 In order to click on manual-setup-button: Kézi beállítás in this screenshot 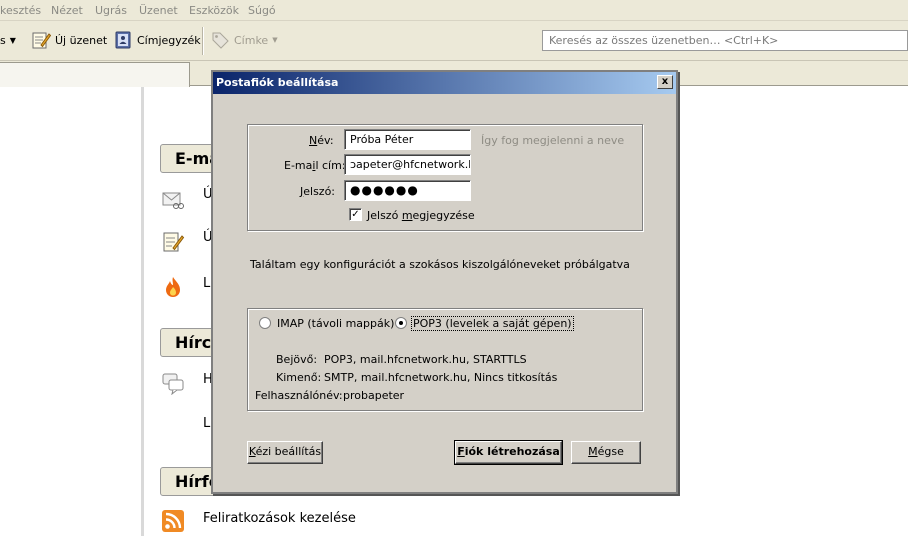, I will do `click(285, 452)`.